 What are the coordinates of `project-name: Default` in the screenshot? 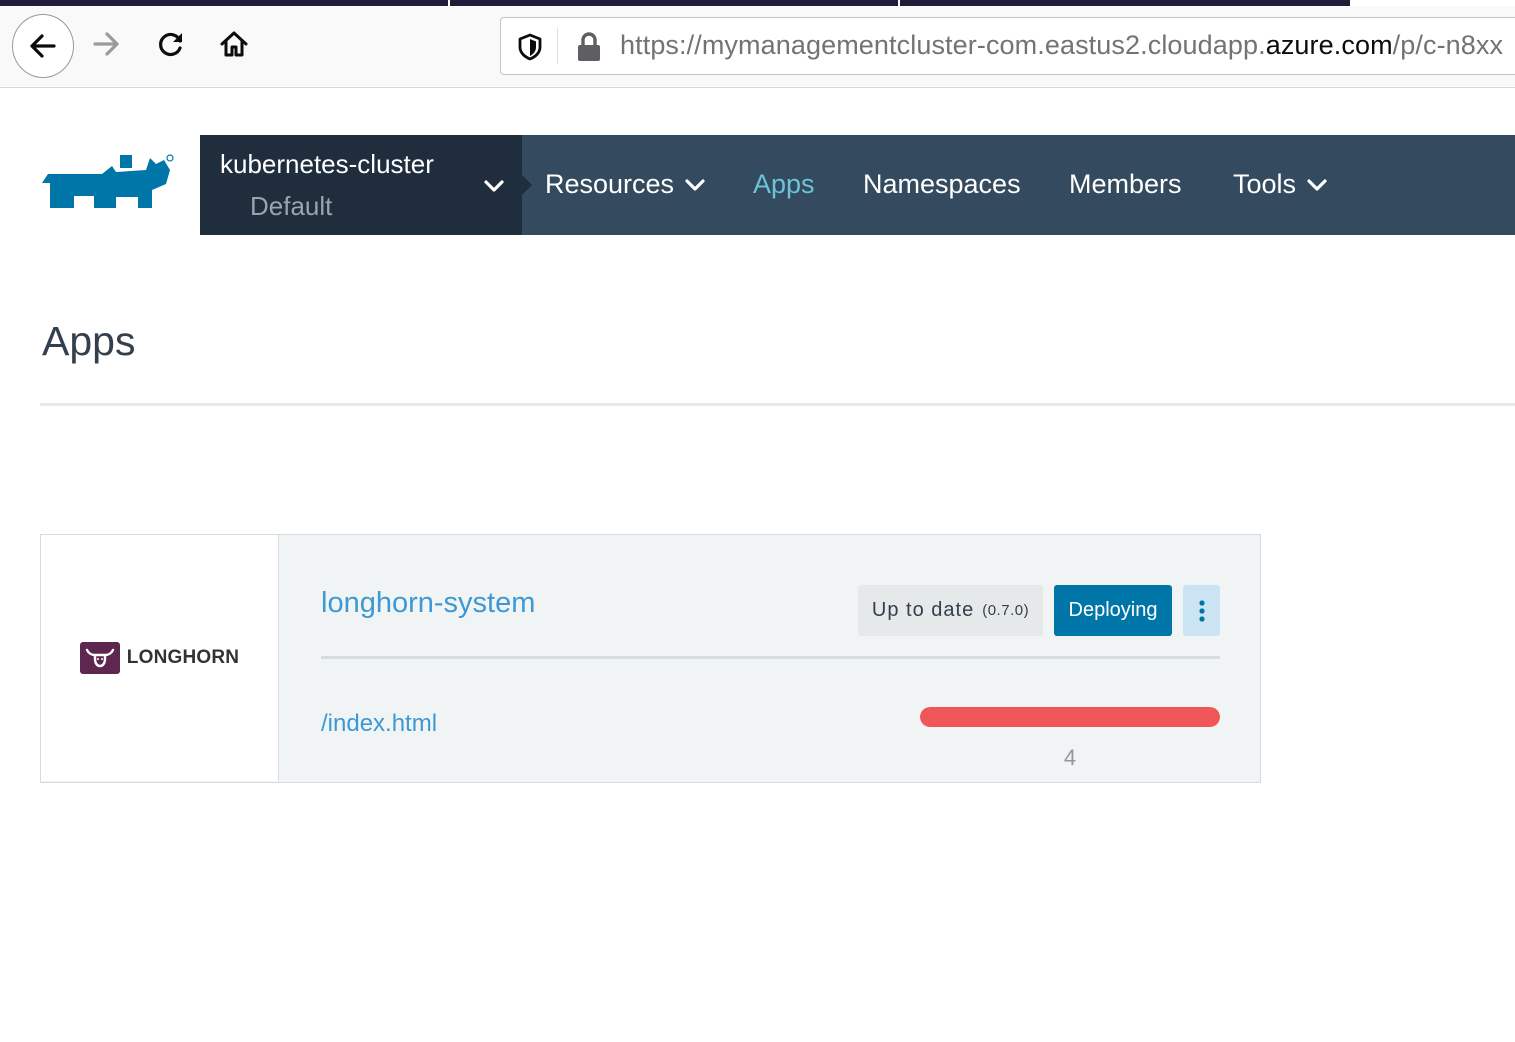 It's located at (291, 206).